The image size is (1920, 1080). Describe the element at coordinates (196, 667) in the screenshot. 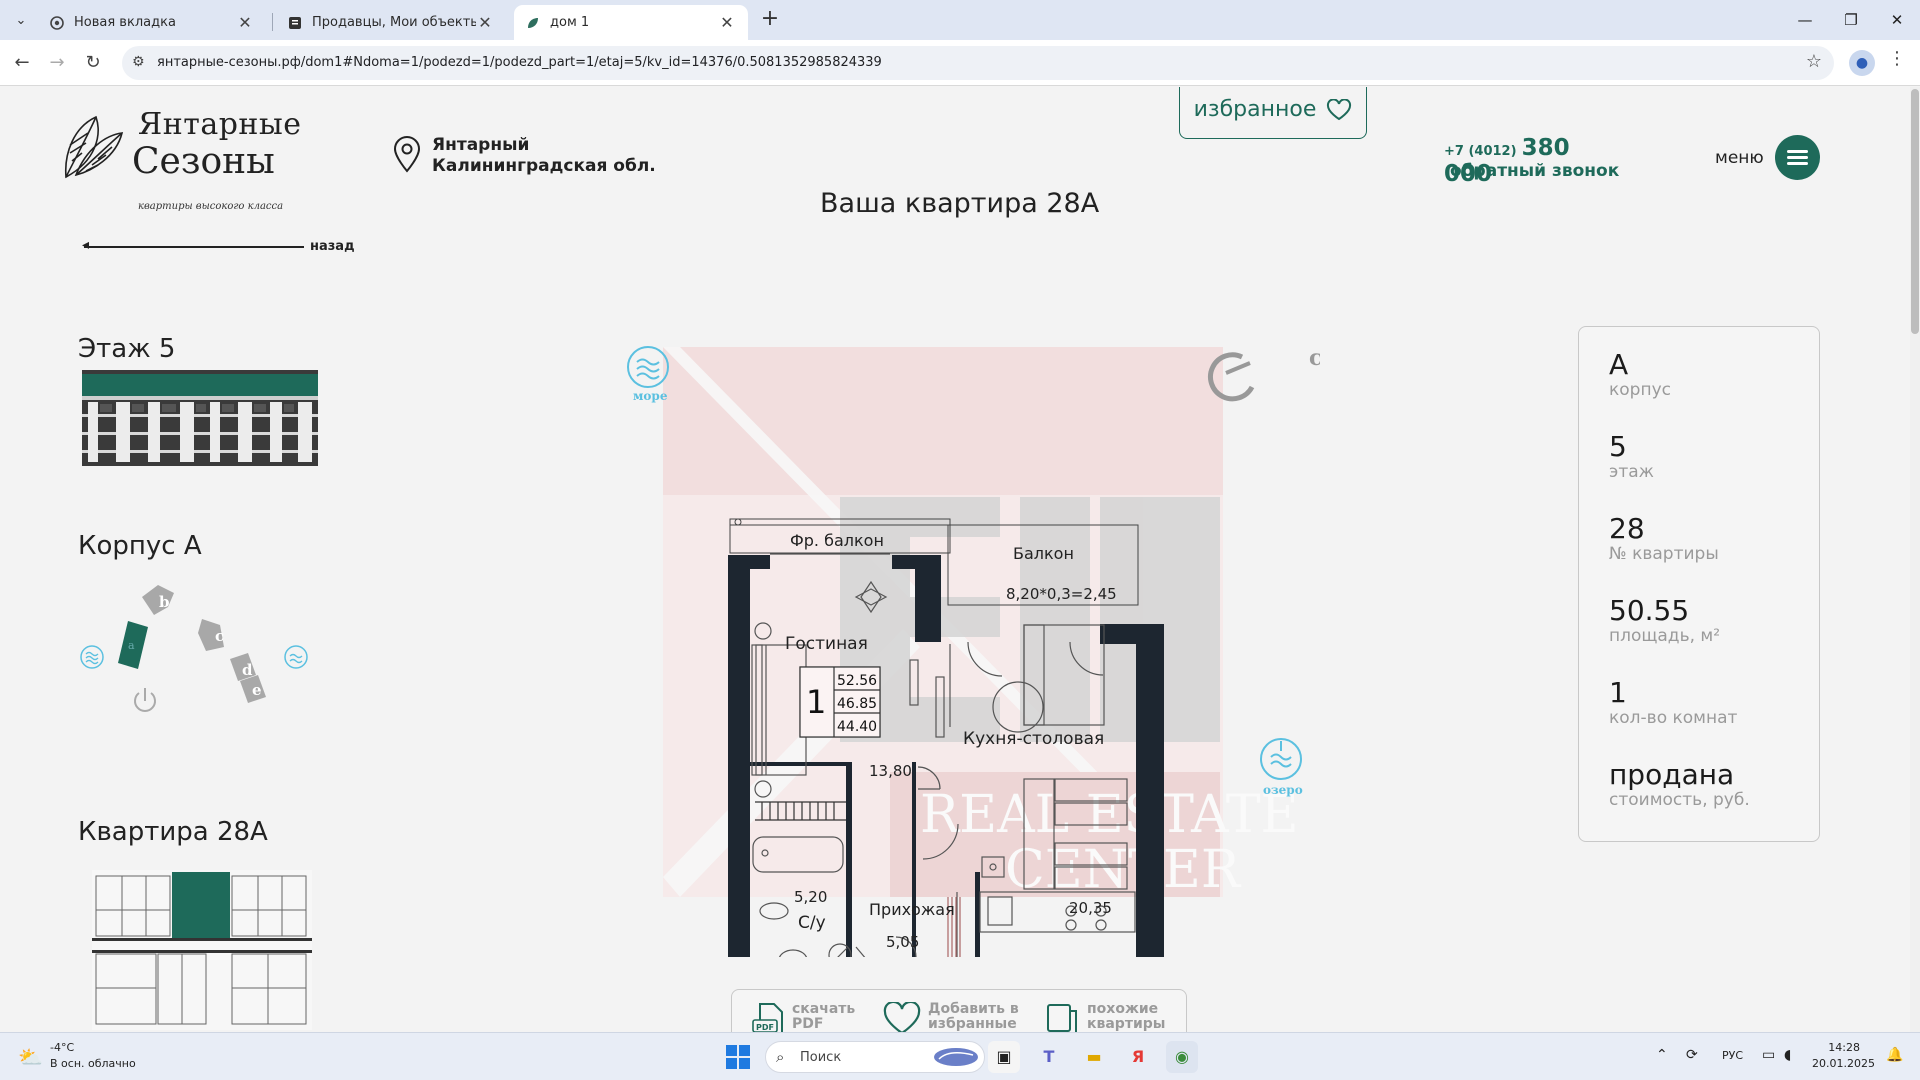

I see `corpus-site-map: a b c d e` at that location.